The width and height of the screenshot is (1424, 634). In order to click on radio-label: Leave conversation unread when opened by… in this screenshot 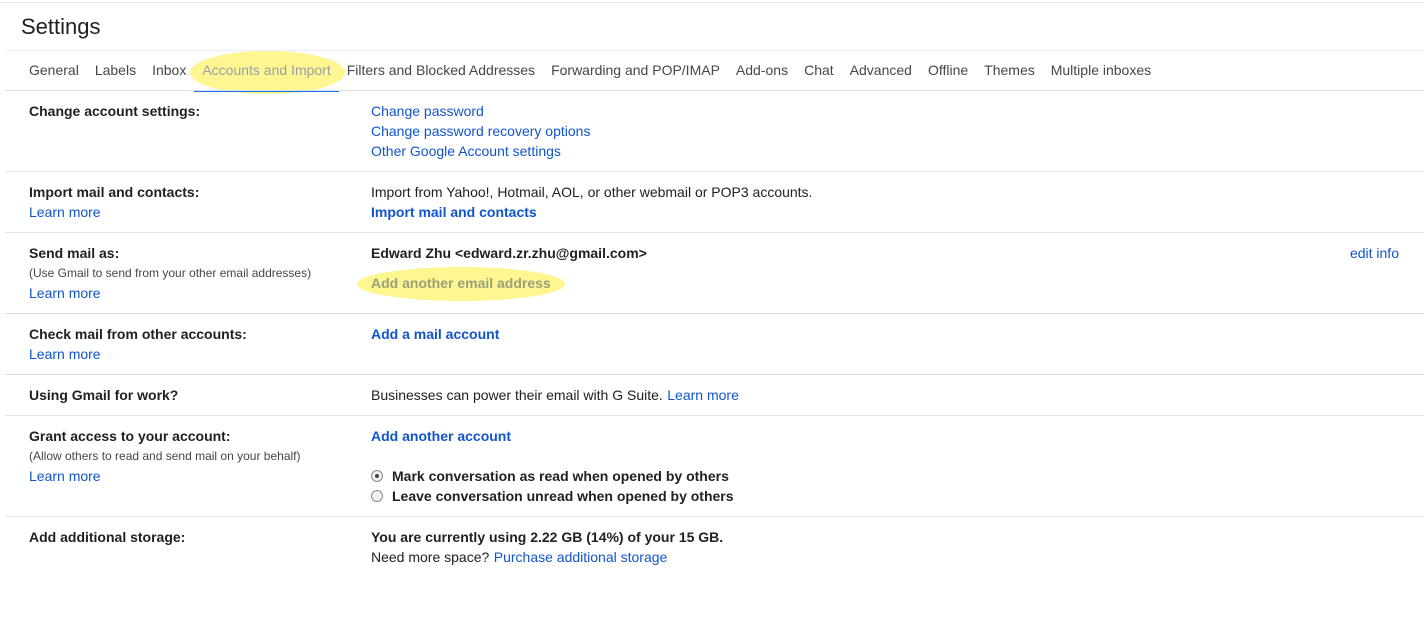, I will do `click(563, 496)`.